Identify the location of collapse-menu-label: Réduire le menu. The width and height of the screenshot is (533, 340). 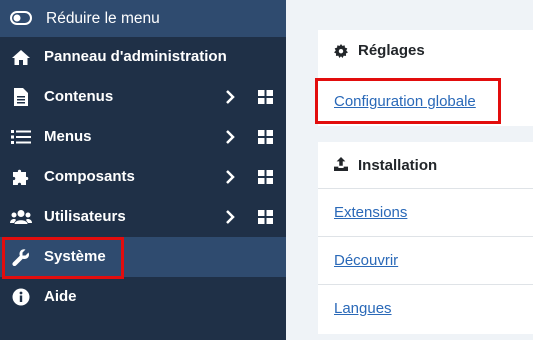
(103, 18).